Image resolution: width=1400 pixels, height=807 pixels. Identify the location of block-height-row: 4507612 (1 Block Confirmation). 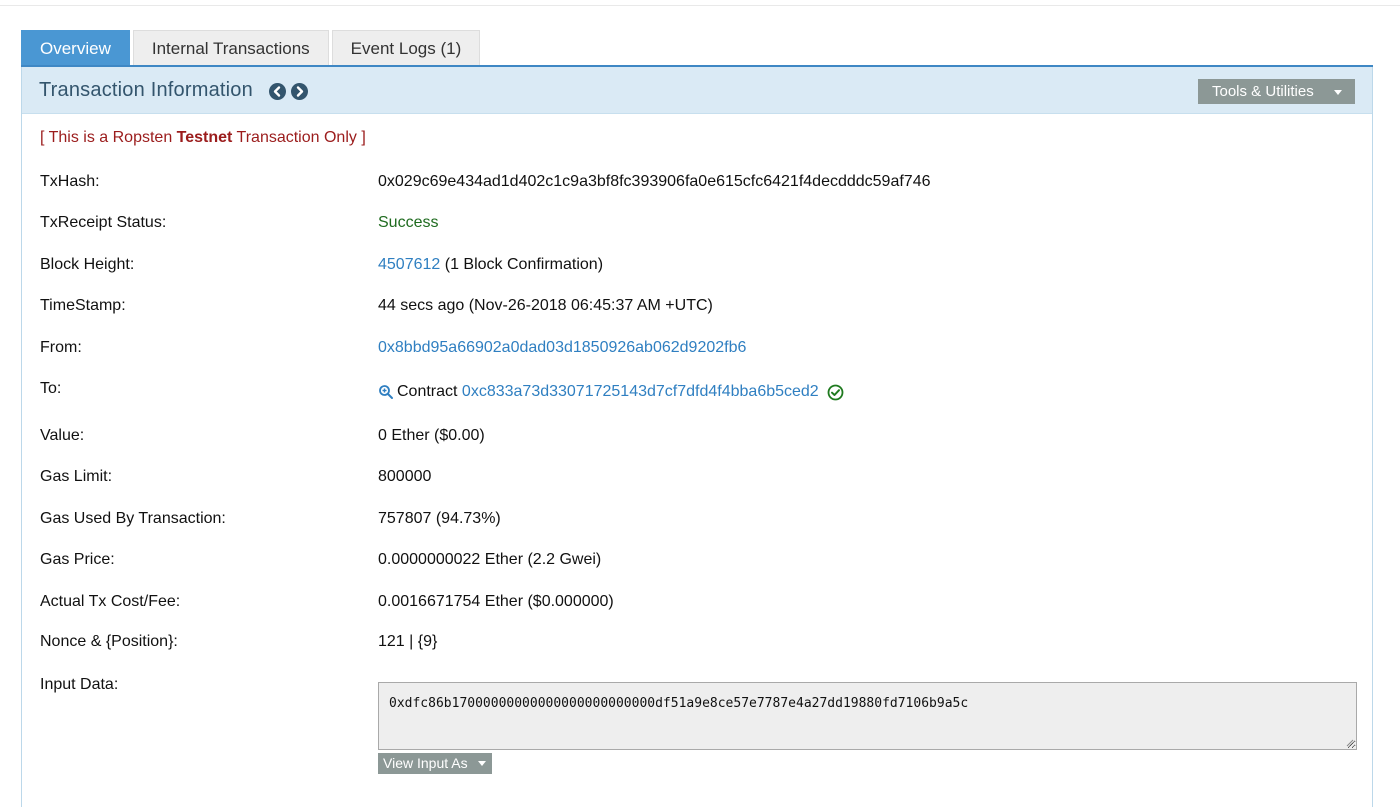
(490, 265).